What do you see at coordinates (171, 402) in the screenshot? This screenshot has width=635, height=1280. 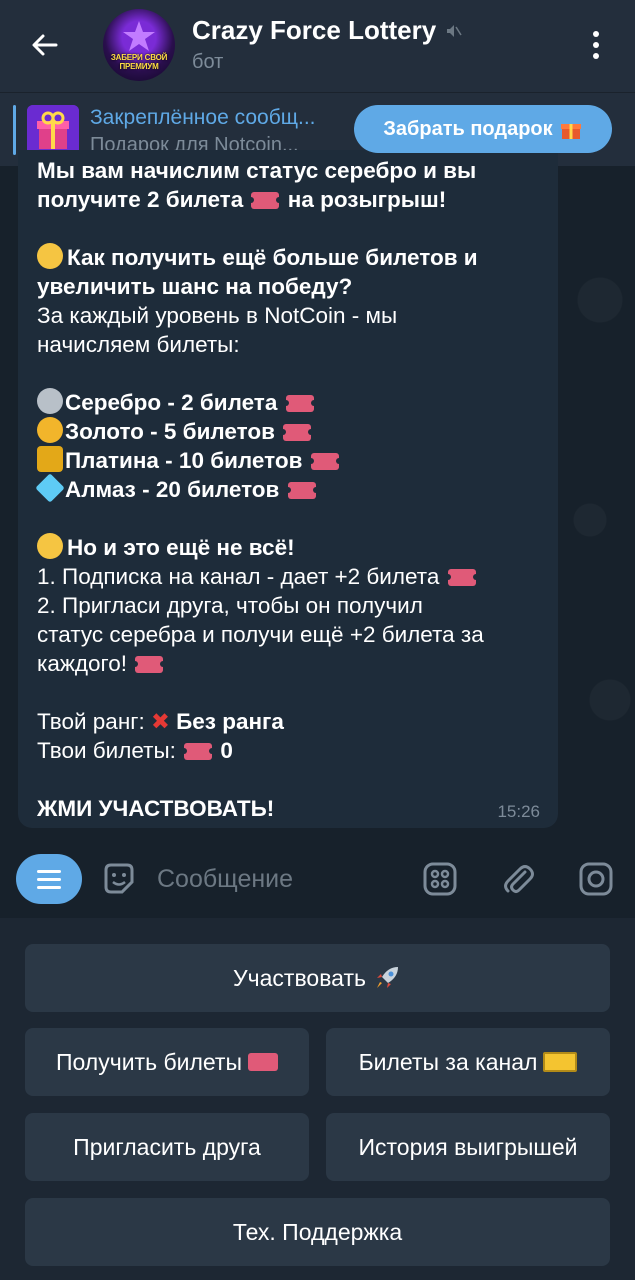 I see `level-silver: Серебро - 2 билета` at bounding box center [171, 402].